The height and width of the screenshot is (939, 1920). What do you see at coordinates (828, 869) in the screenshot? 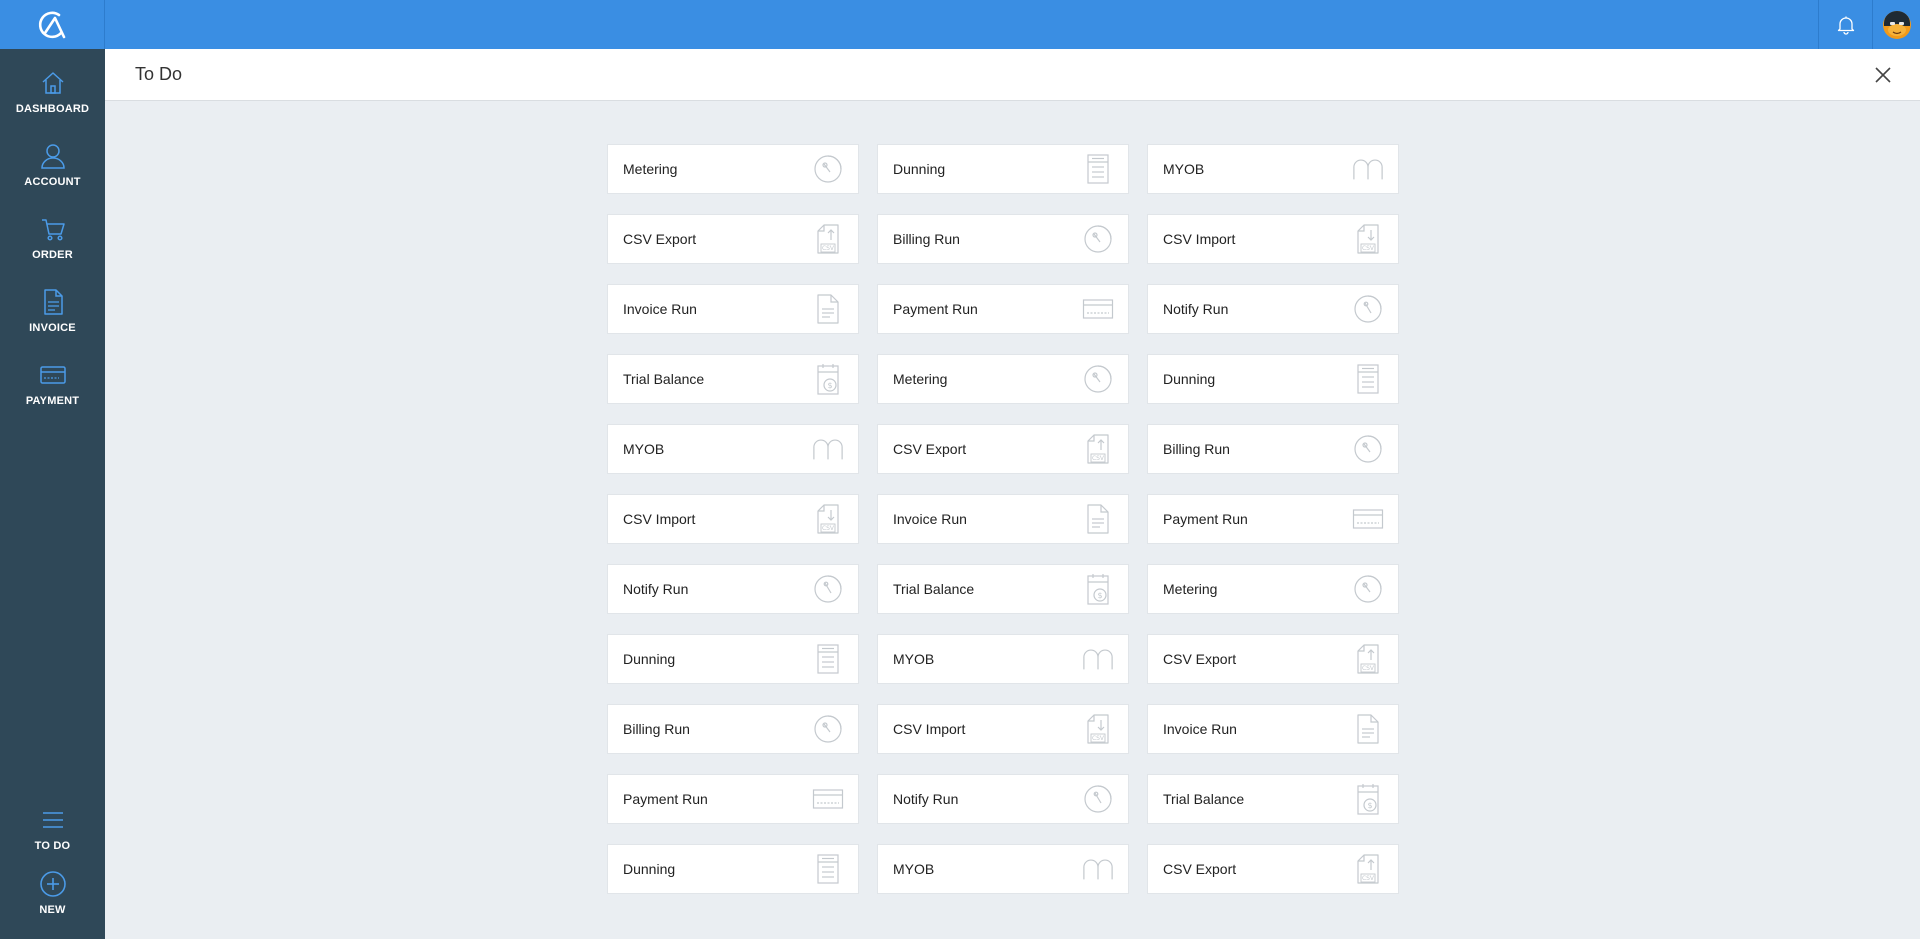
I see `dunning-icon` at bounding box center [828, 869].